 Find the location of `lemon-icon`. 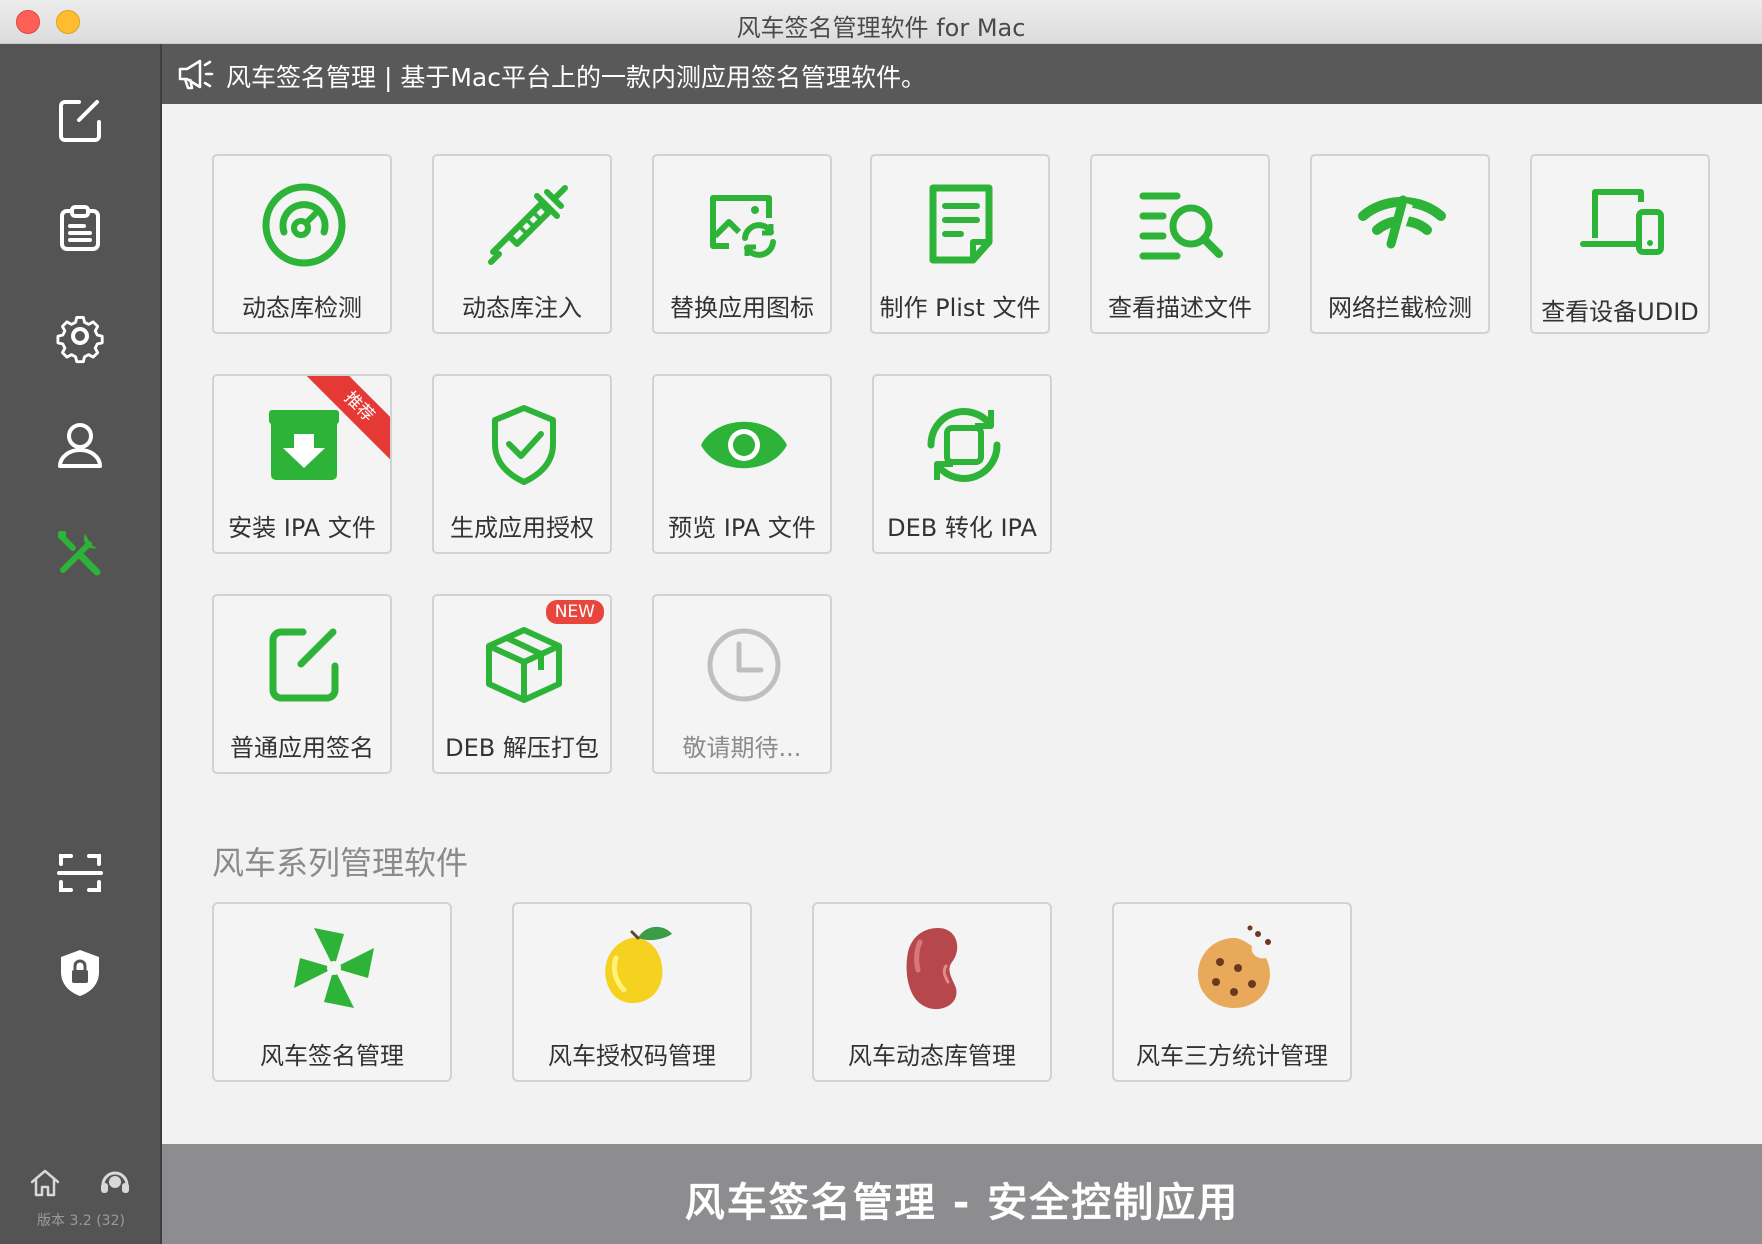

lemon-icon is located at coordinates (638, 965).